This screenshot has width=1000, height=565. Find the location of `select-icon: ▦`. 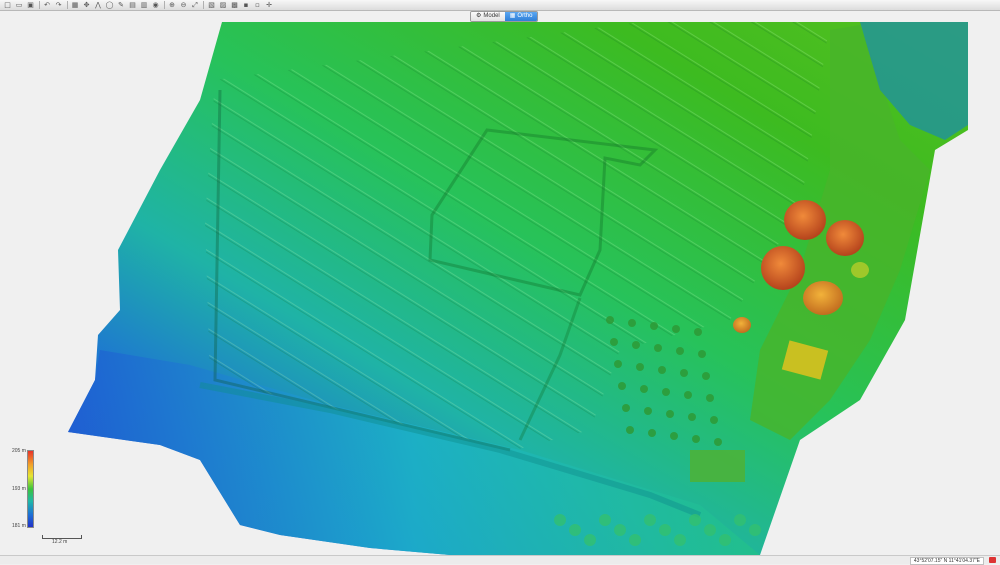

select-icon: ▦ is located at coordinates (75, 5).